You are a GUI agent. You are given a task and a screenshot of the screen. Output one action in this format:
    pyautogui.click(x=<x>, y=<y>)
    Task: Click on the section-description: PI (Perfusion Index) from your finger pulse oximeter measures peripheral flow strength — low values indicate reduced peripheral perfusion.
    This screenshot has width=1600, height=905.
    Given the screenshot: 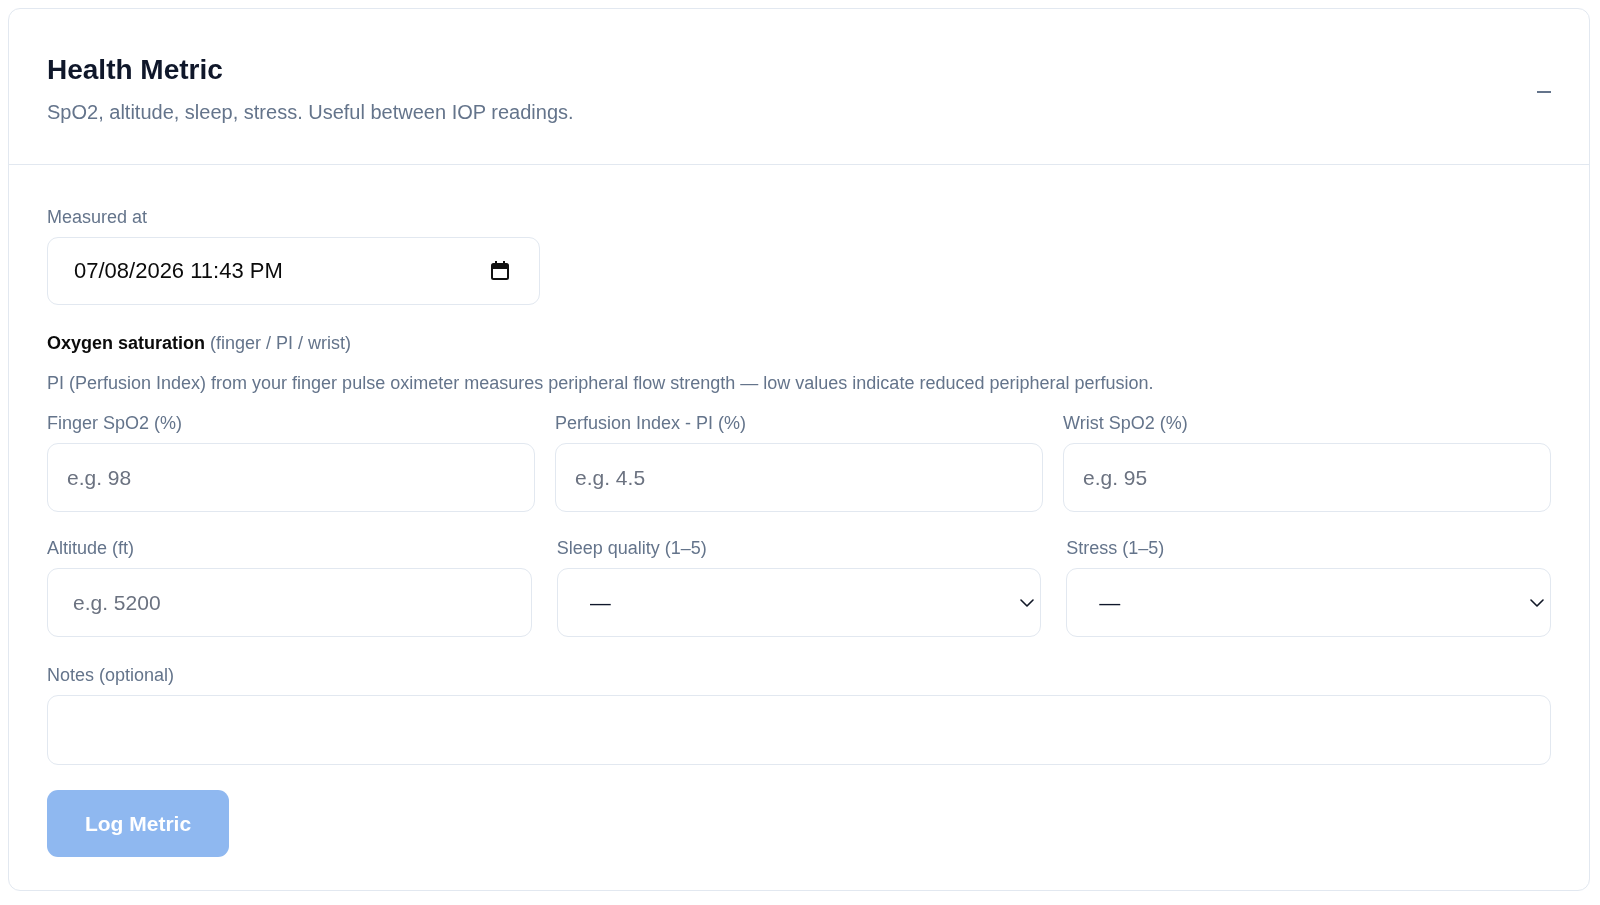 What is the action you would take?
    pyautogui.click(x=600, y=383)
    